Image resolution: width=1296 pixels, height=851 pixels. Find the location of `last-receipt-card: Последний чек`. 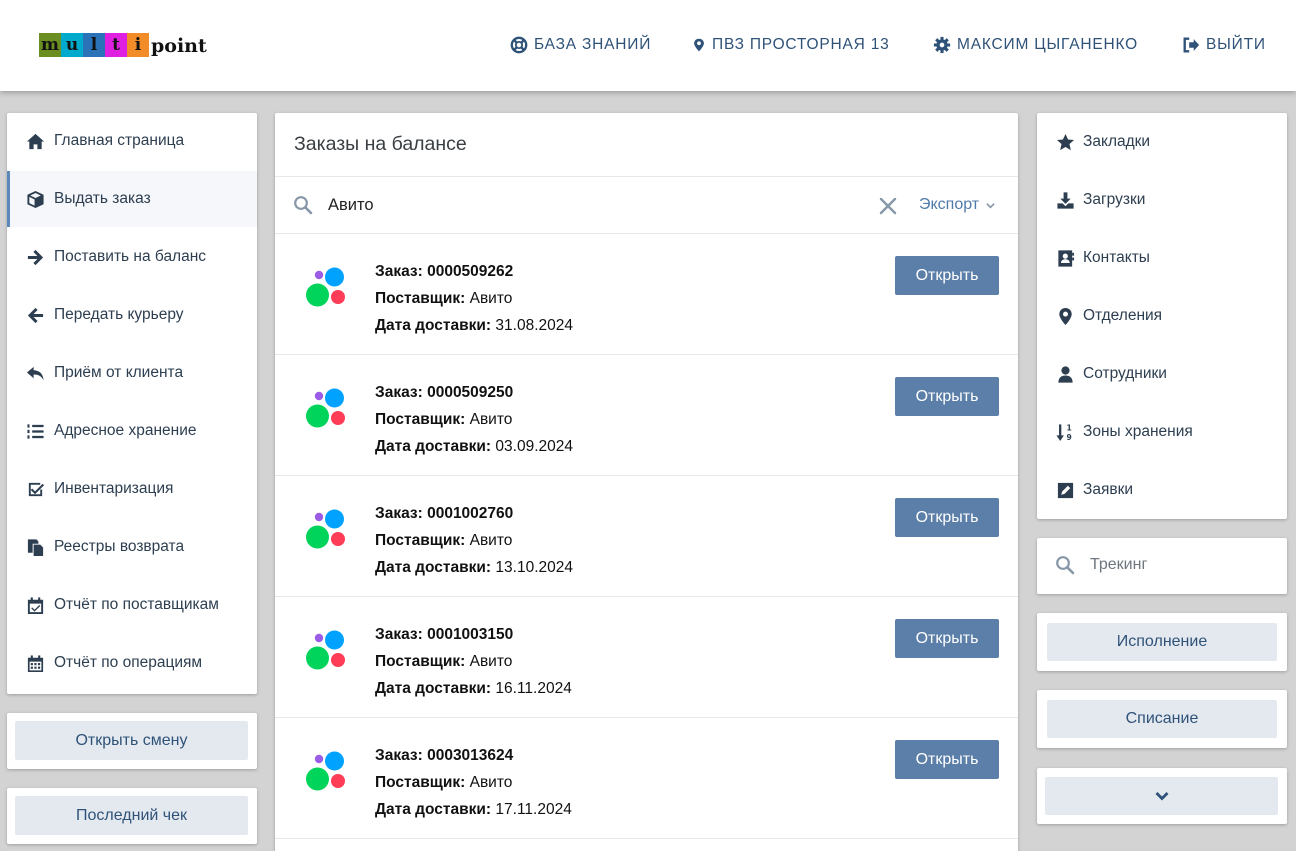

last-receipt-card: Последний чек is located at coordinates (132, 816).